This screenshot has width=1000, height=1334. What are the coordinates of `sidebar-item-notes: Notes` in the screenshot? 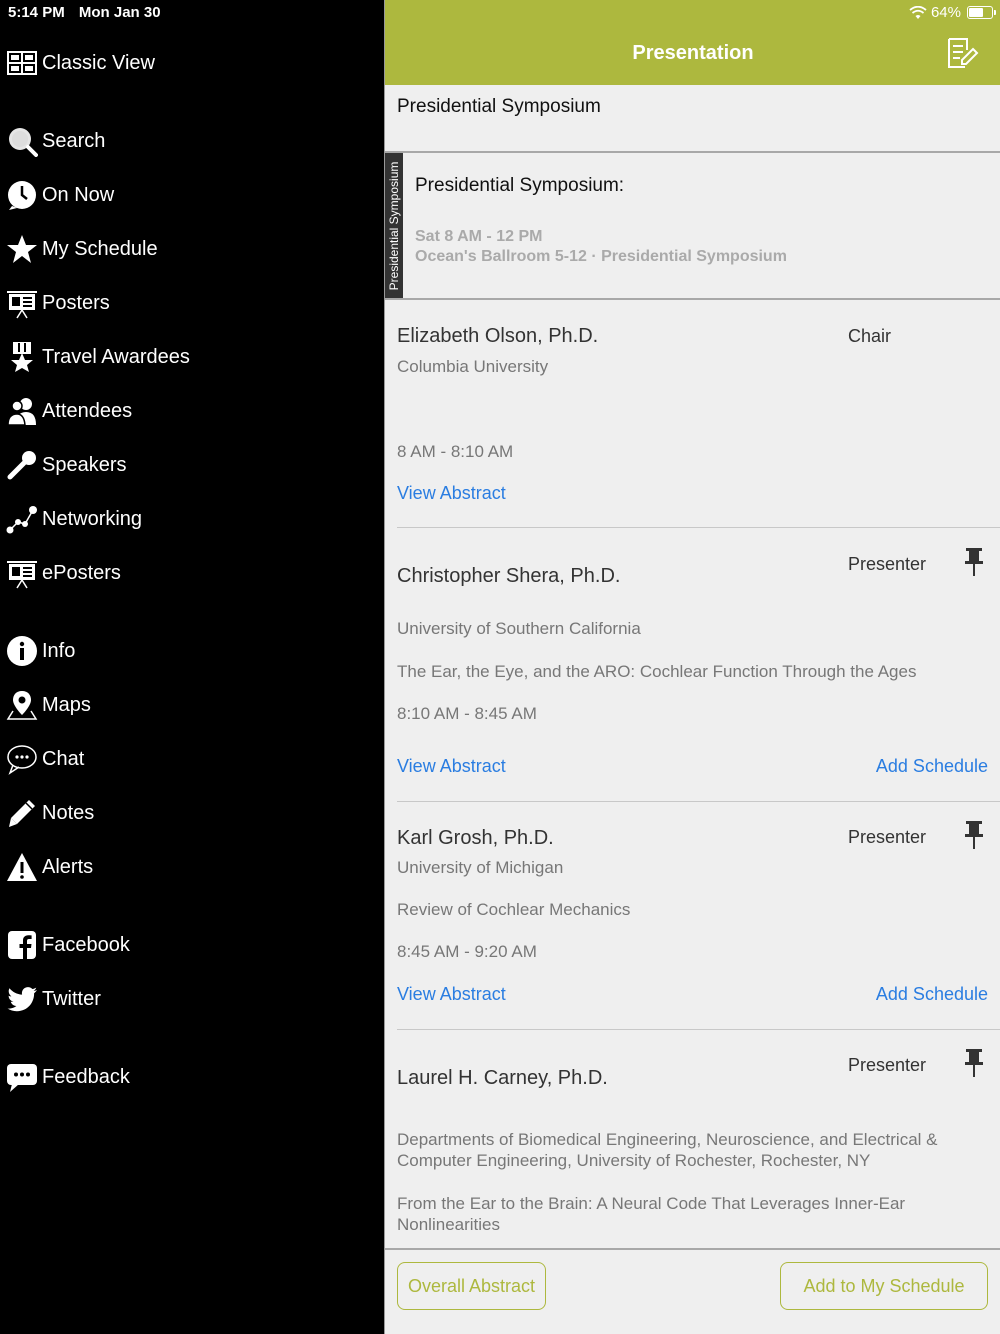 It's located at (192, 813).